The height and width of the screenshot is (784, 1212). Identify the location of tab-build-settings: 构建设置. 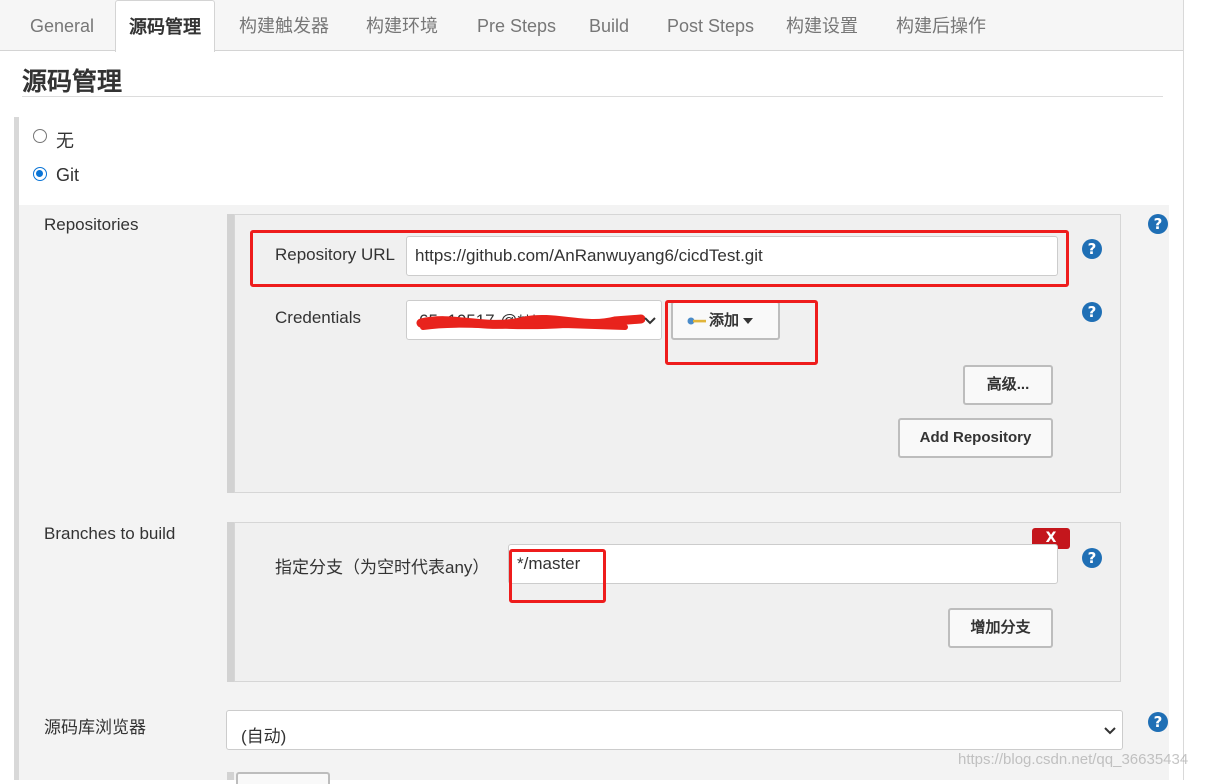
(822, 25).